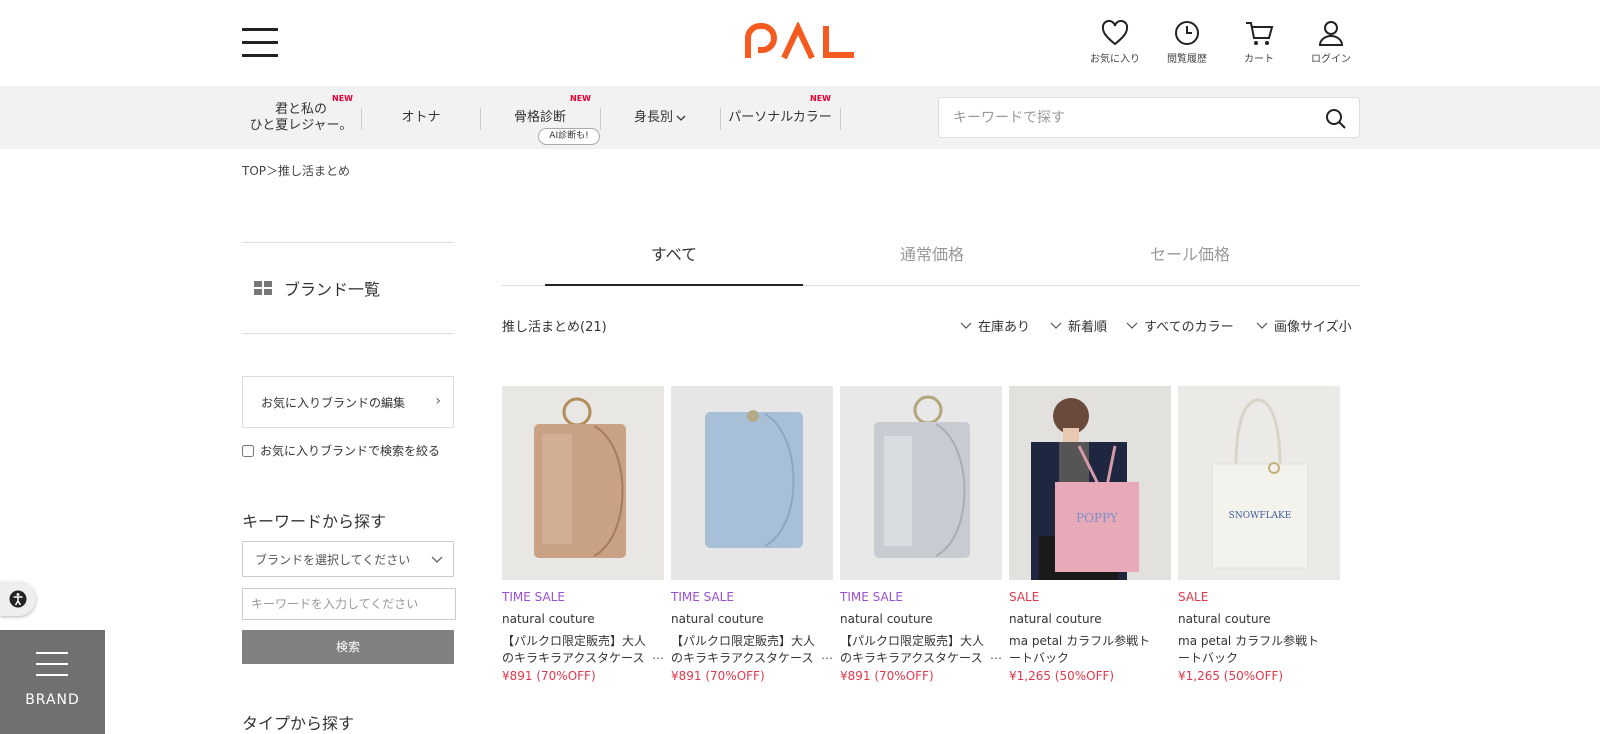  What do you see at coordinates (332, 289) in the screenshot?
I see `brand-list-label: ブランド一覧` at bounding box center [332, 289].